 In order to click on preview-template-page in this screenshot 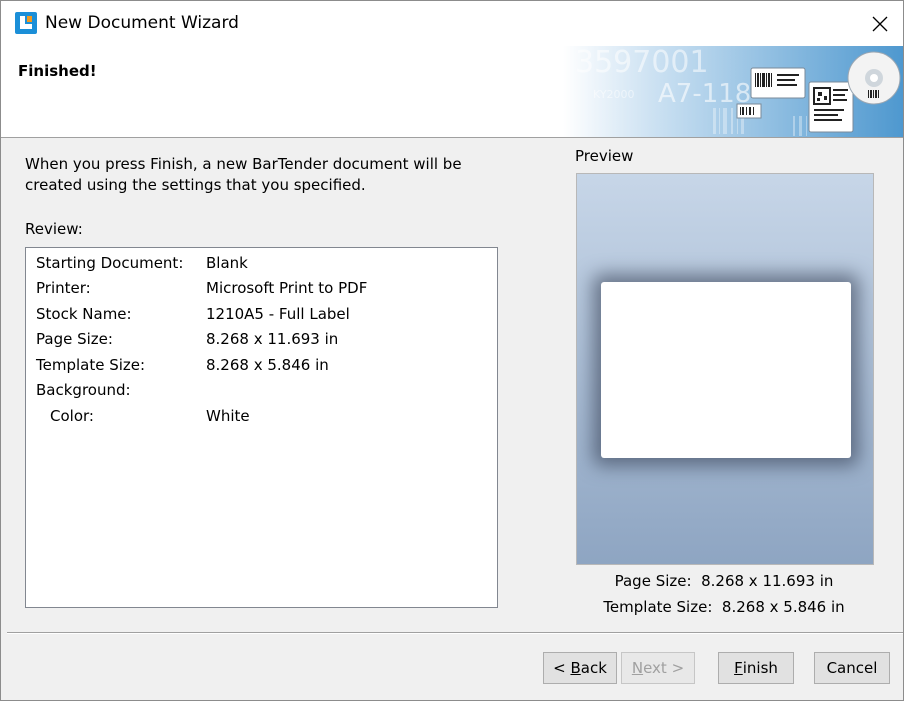, I will do `click(726, 370)`.